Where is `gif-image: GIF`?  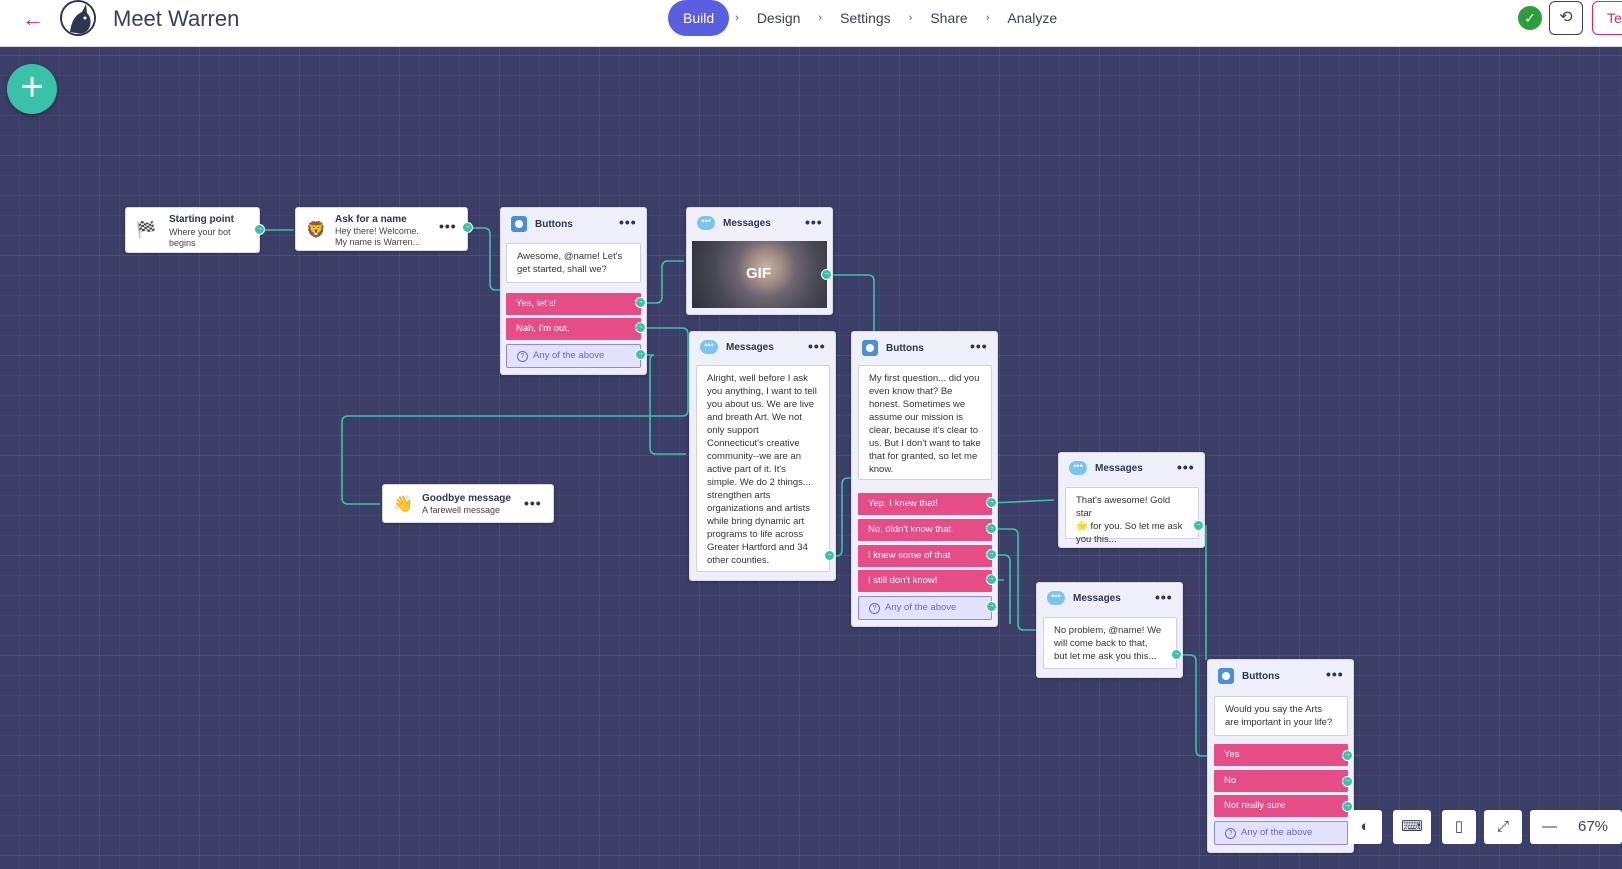
gif-image: GIF is located at coordinates (759, 274).